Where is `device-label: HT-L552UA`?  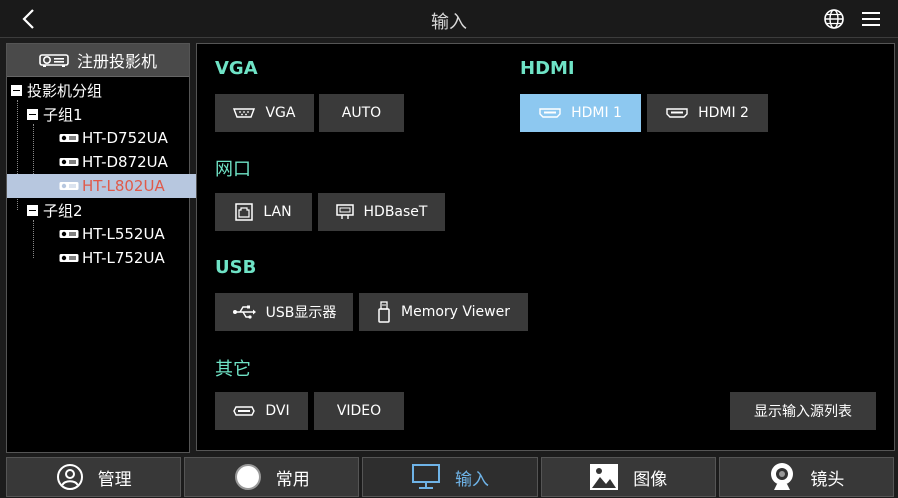
device-label: HT-L552UA is located at coordinates (123, 234).